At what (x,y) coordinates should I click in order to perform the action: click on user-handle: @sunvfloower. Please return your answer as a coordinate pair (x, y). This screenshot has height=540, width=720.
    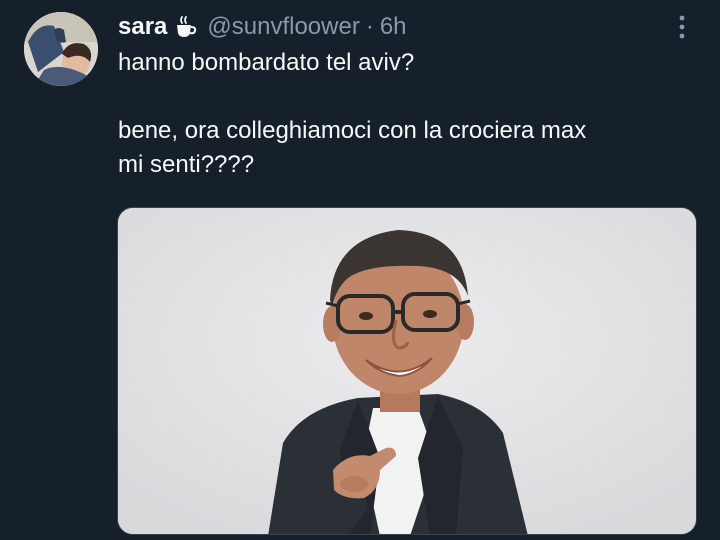
    Looking at the image, I should click on (283, 27).